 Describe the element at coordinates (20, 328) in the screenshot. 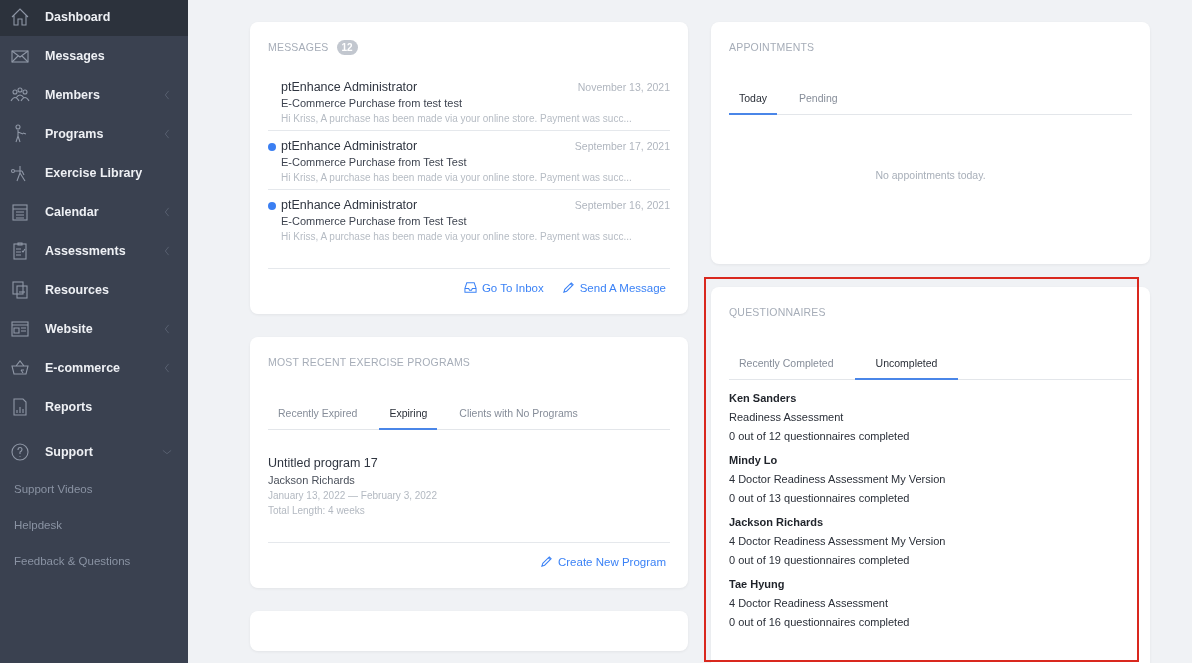

I see `browser-window-icon` at that location.